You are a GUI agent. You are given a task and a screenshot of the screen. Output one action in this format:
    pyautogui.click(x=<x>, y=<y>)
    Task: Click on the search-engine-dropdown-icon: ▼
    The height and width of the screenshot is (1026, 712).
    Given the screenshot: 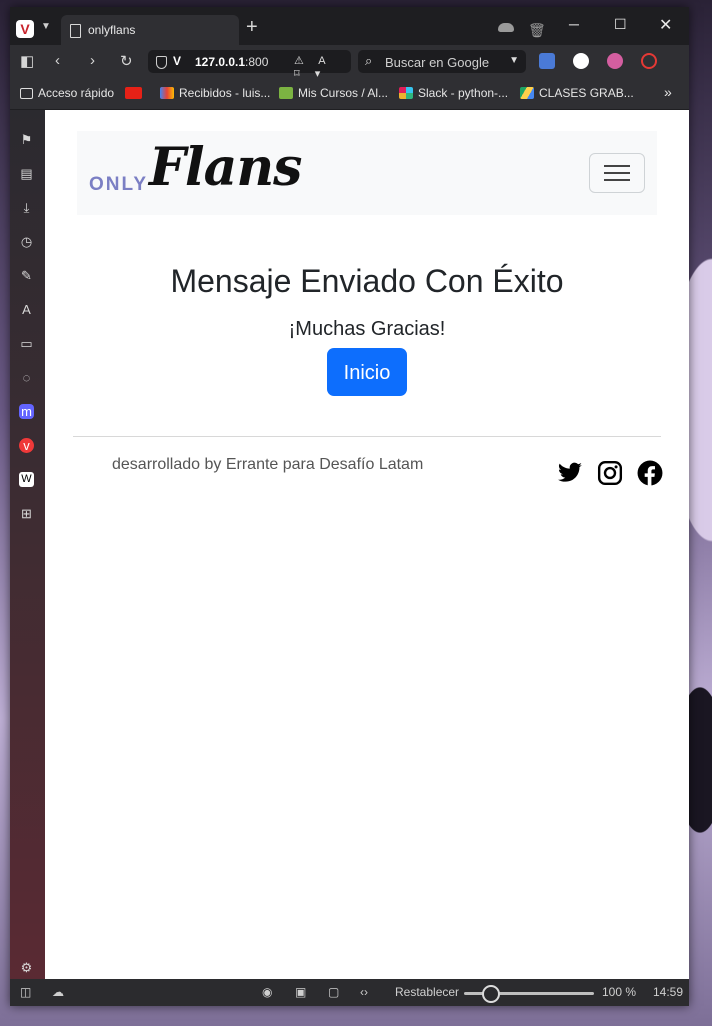 What is the action you would take?
    pyautogui.click(x=514, y=60)
    